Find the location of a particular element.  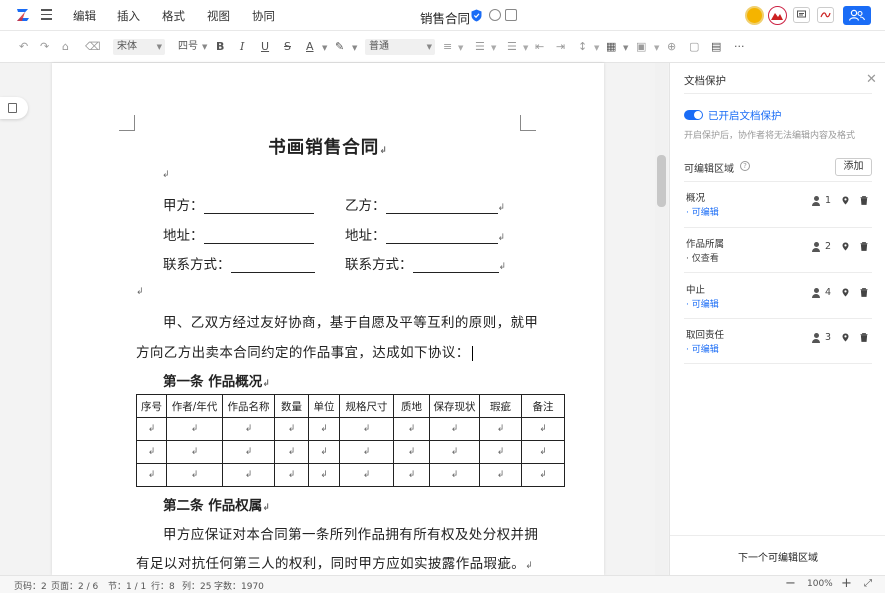

close-icon: ✕ is located at coordinates (871, 79).